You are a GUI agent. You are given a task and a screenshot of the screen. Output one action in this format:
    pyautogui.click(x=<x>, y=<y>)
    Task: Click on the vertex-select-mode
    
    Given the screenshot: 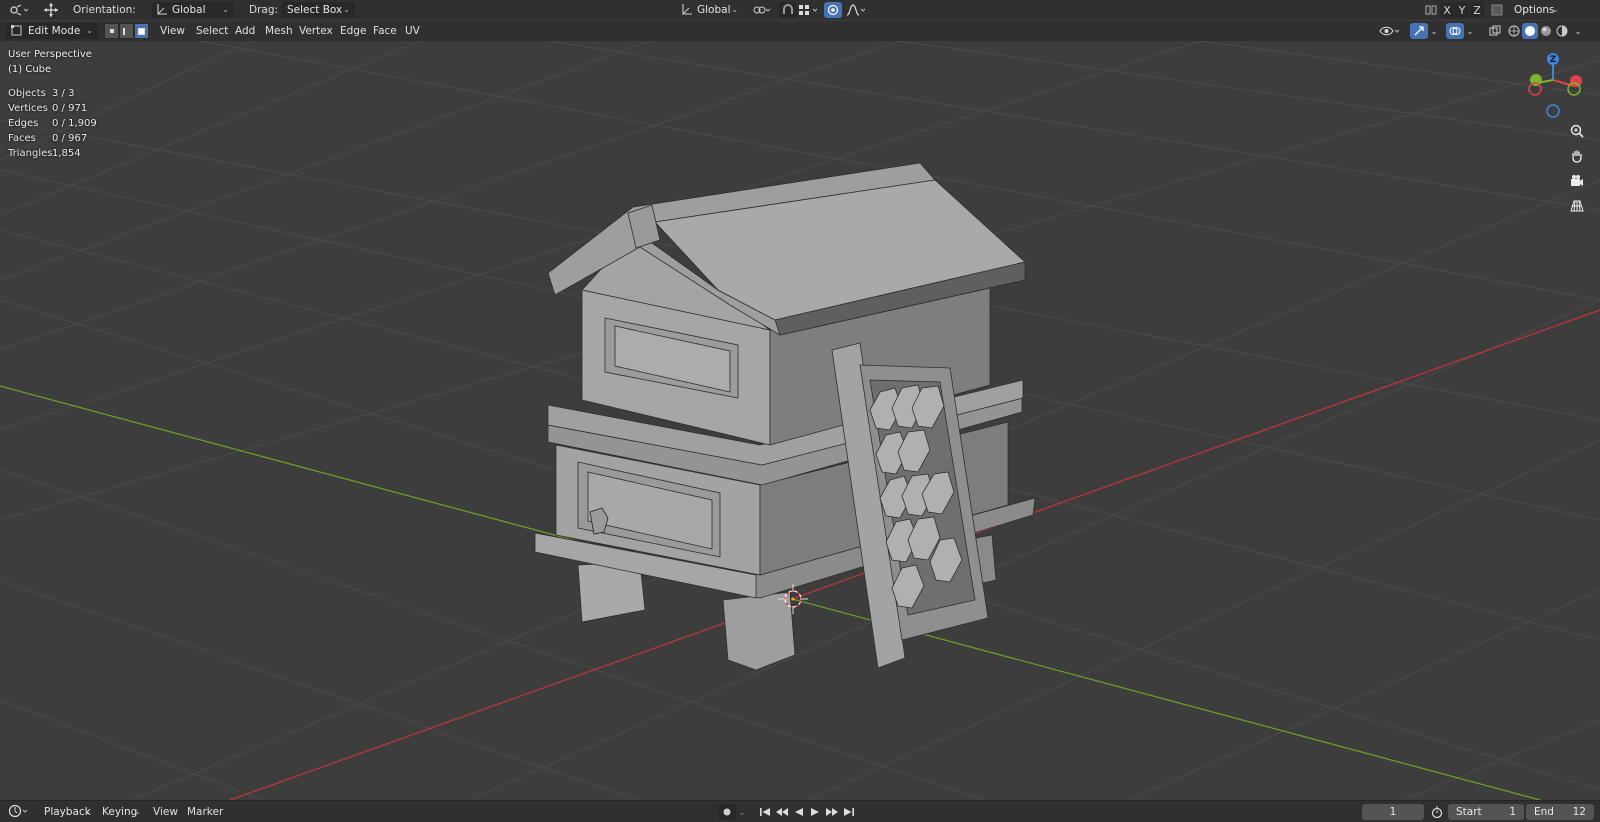 What is the action you would take?
    pyautogui.click(x=111, y=31)
    